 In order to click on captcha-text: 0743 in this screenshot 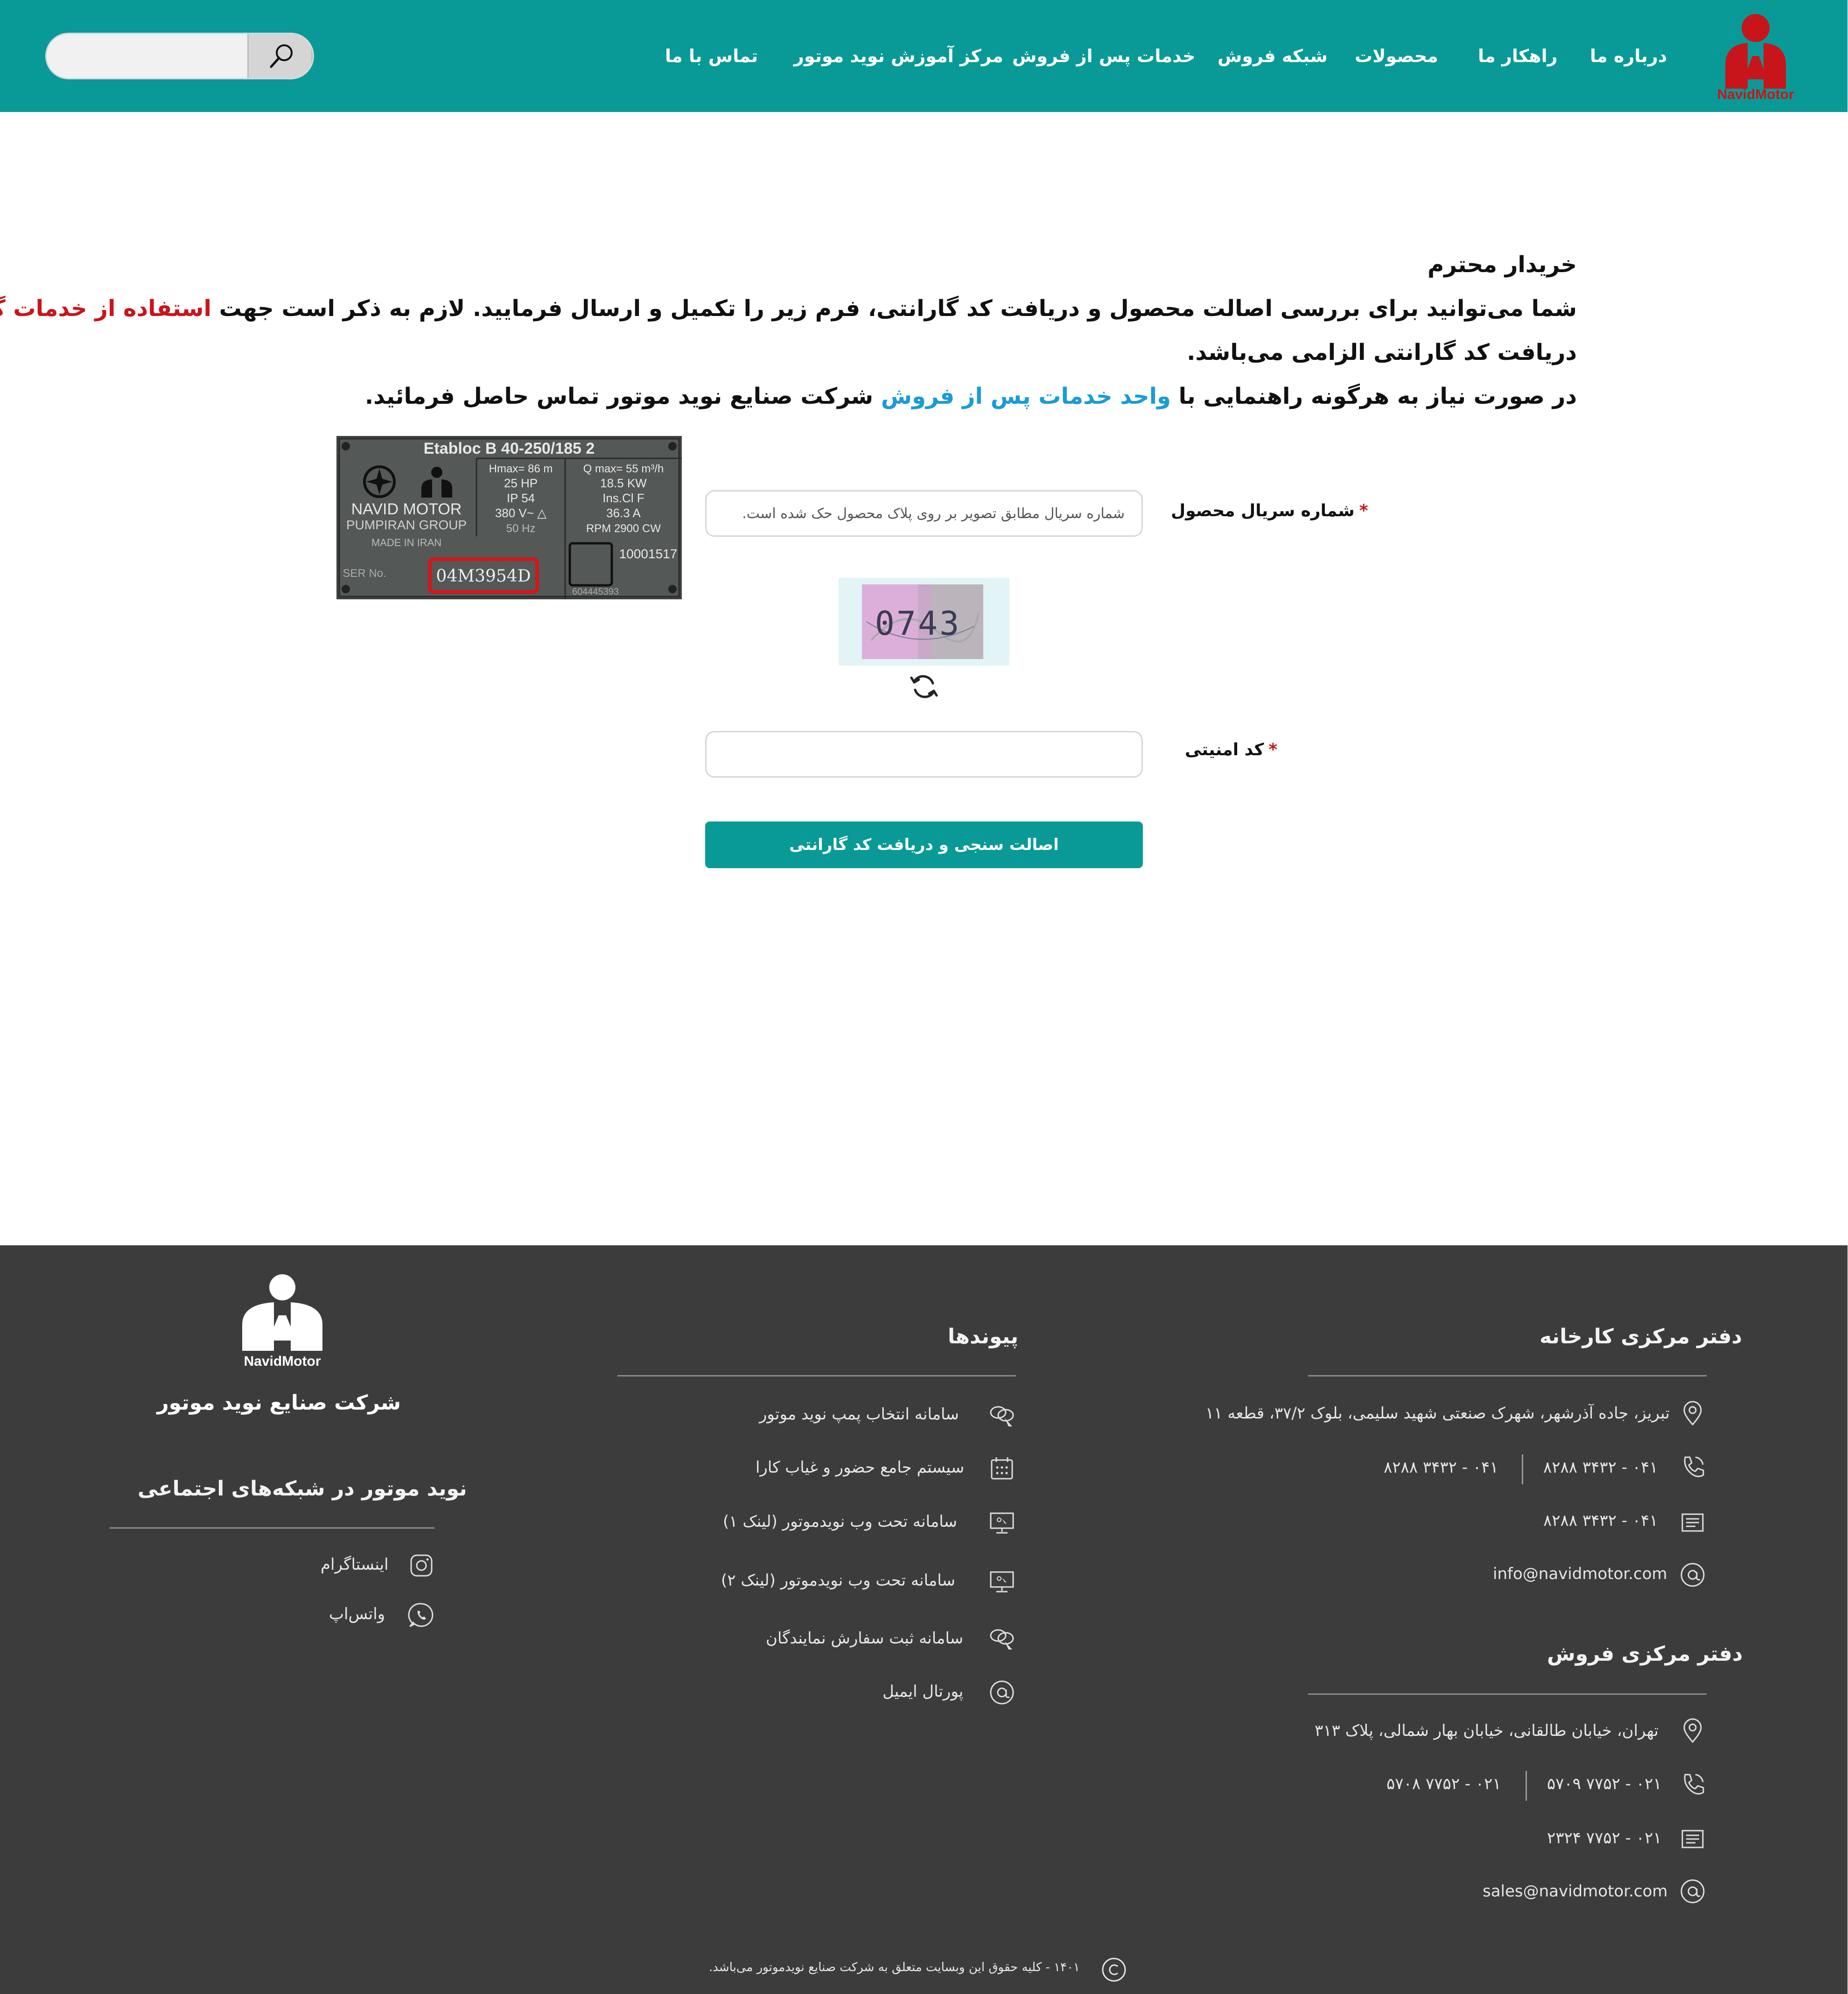, I will do `click(918, 623)`.